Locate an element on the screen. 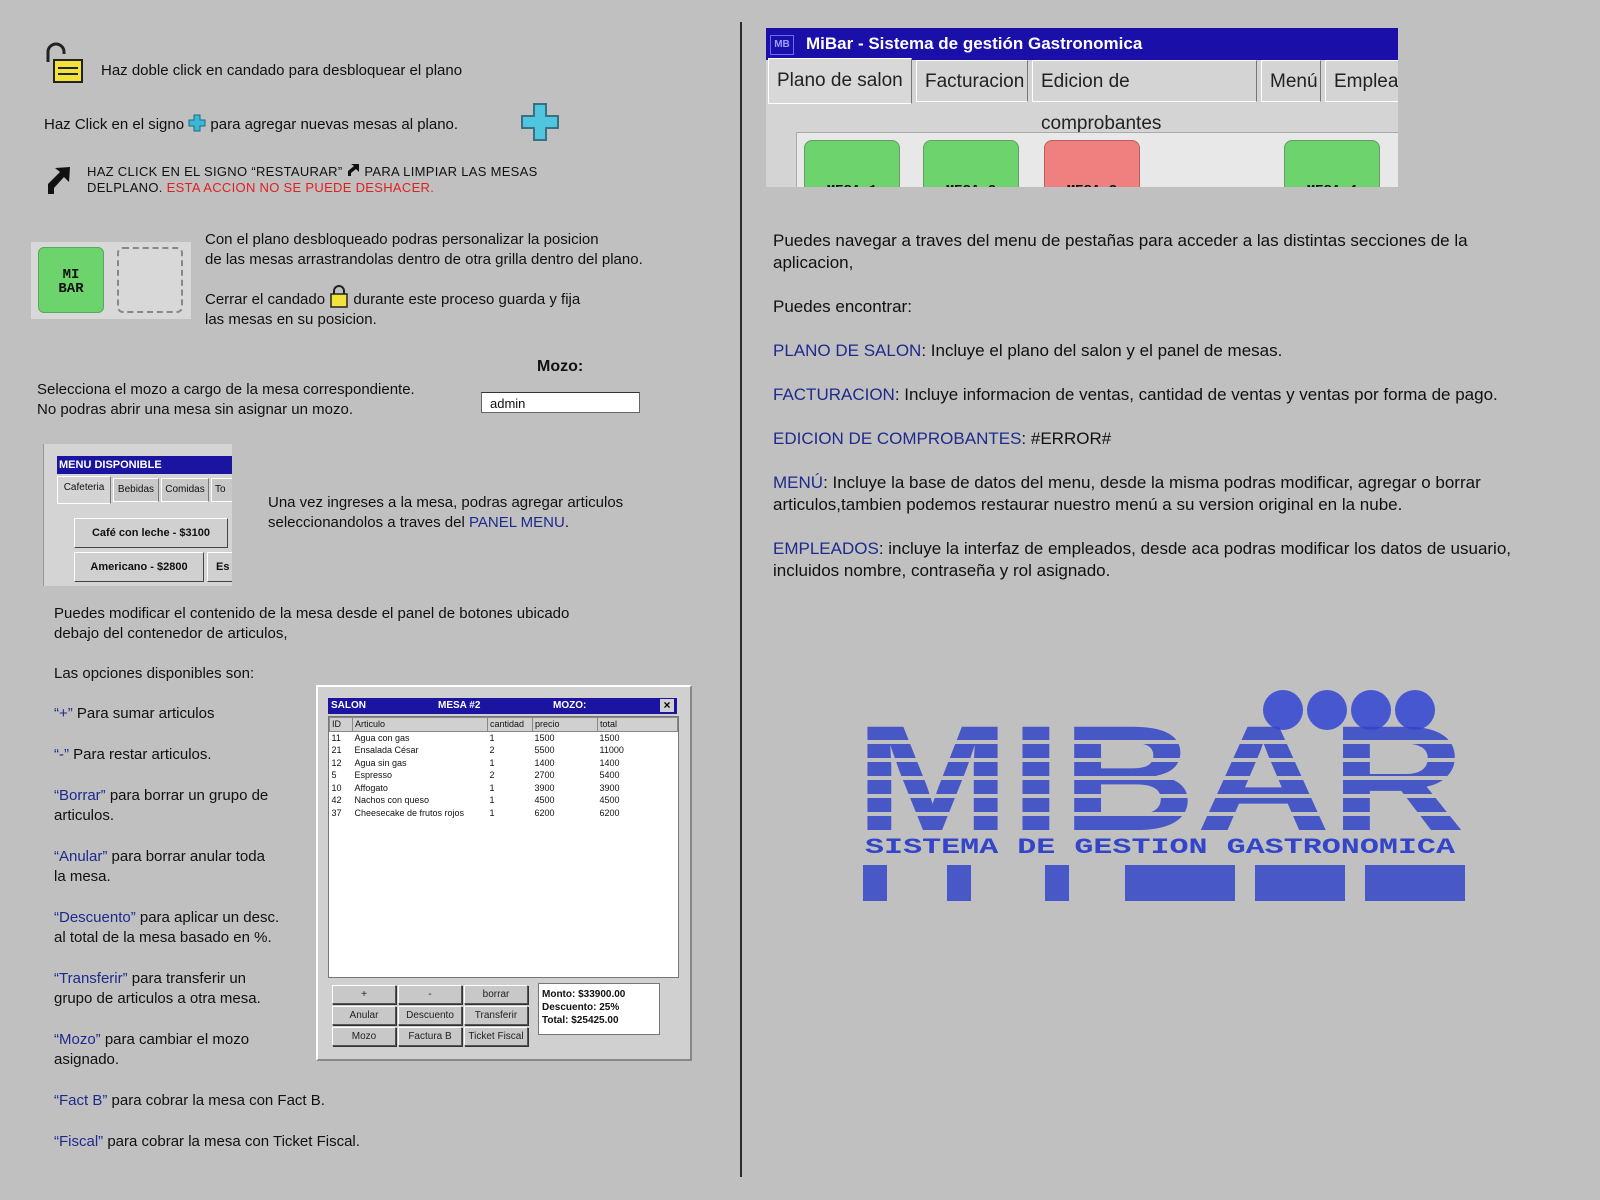 The image size is (1600, 1200). mesa-2: MESA 2 is located at coordinates (971, 163).